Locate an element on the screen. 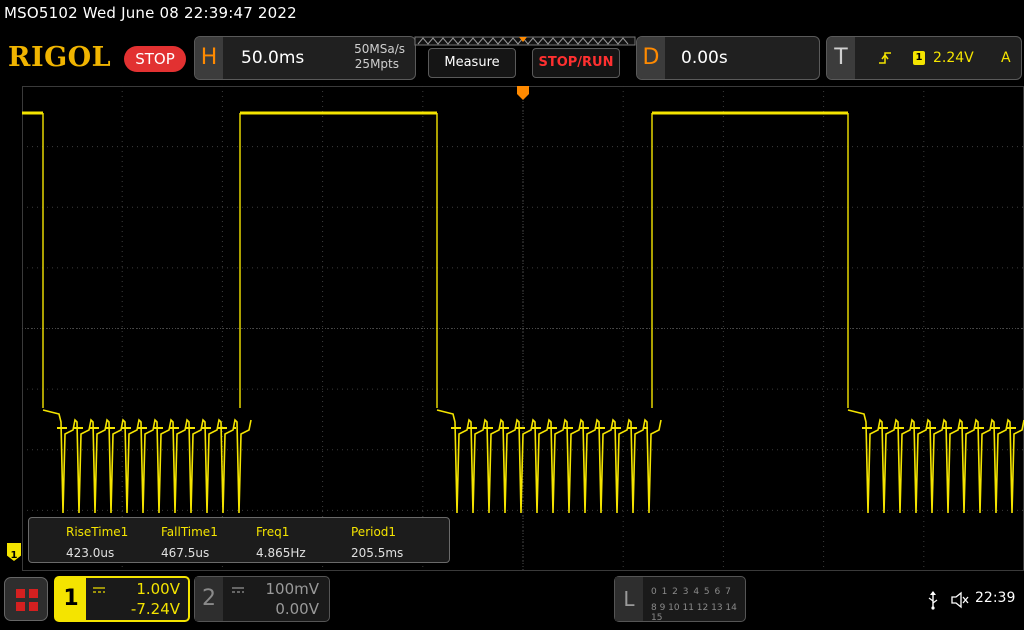  system-clock: 22:39 is located at coordinates (995, 598).